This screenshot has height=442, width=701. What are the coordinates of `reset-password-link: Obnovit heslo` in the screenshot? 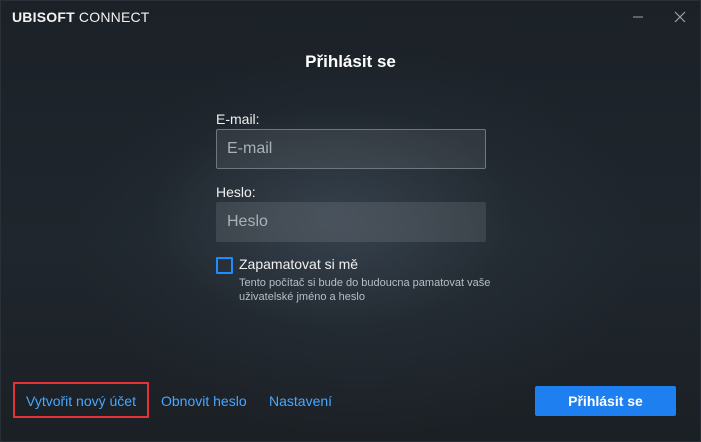 It's located at (204, 401).